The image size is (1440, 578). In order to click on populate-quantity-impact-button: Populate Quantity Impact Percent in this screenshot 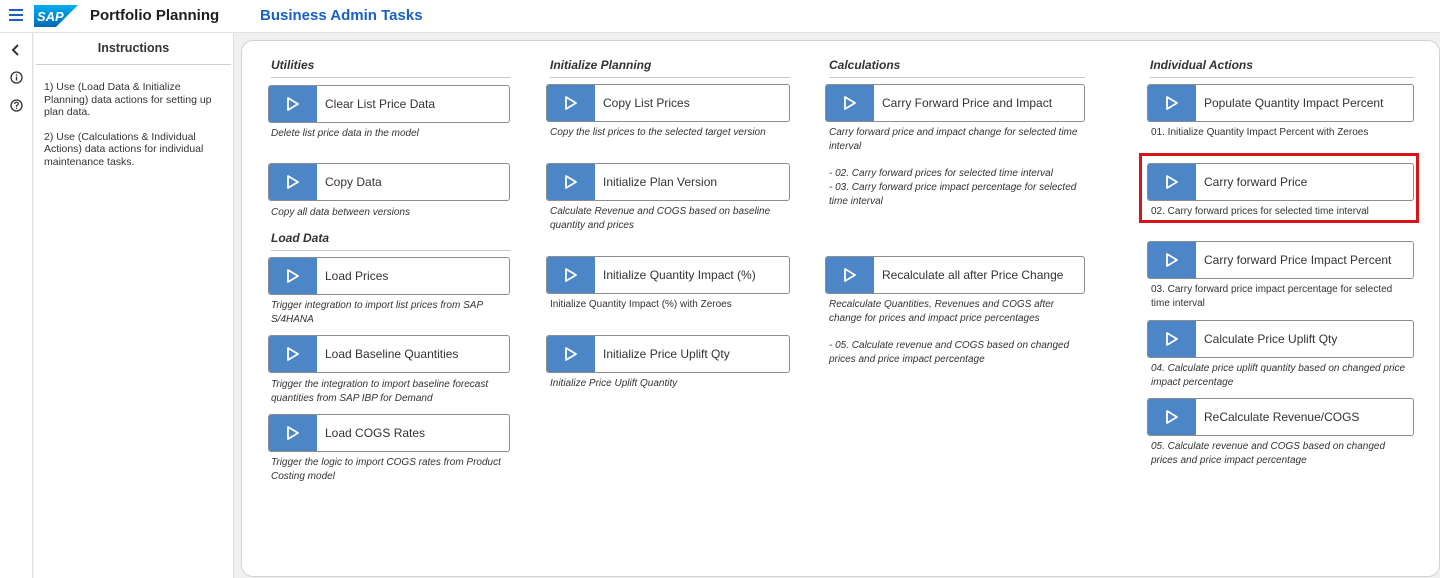, I will do `click(1280, 103)`.